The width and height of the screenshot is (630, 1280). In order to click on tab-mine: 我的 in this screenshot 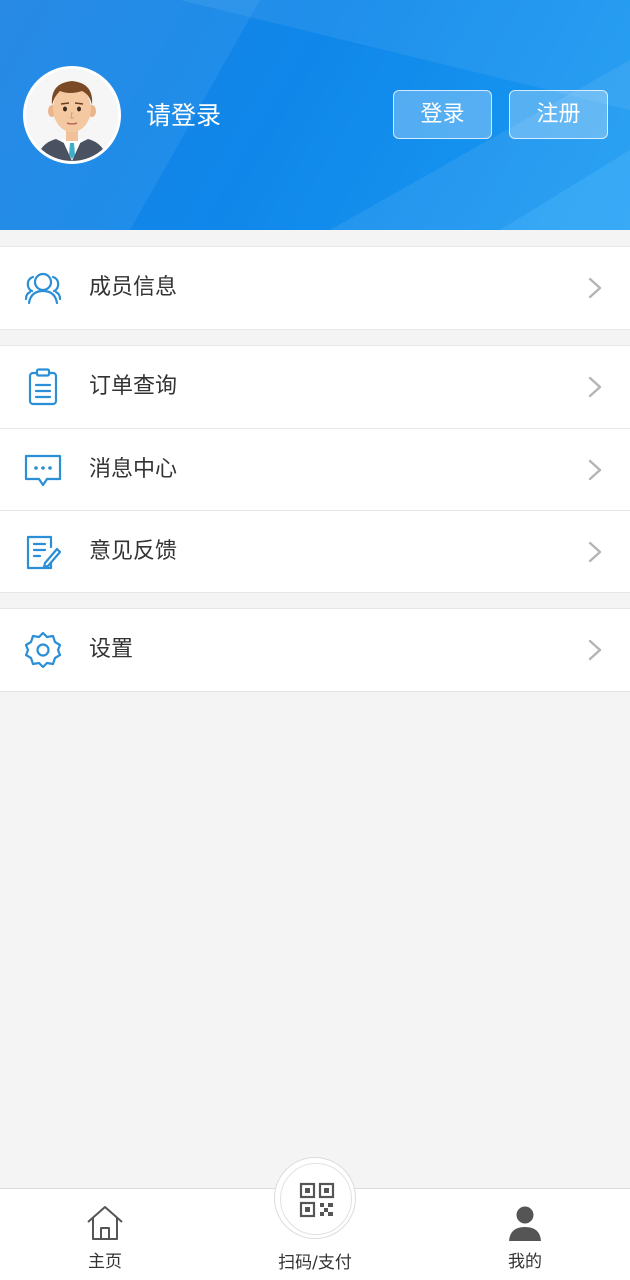, I will do `click(525, 1234)`.